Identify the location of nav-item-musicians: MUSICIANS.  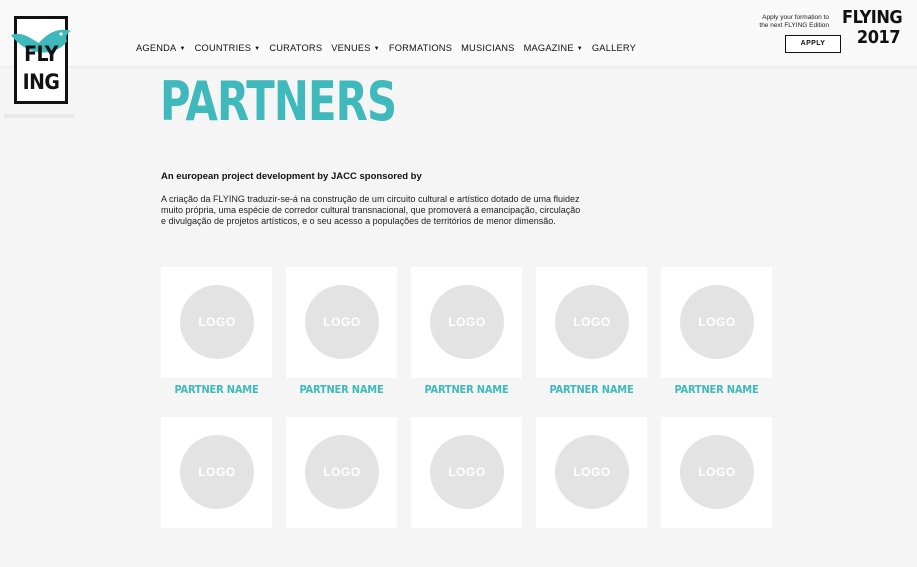
(487, 48).